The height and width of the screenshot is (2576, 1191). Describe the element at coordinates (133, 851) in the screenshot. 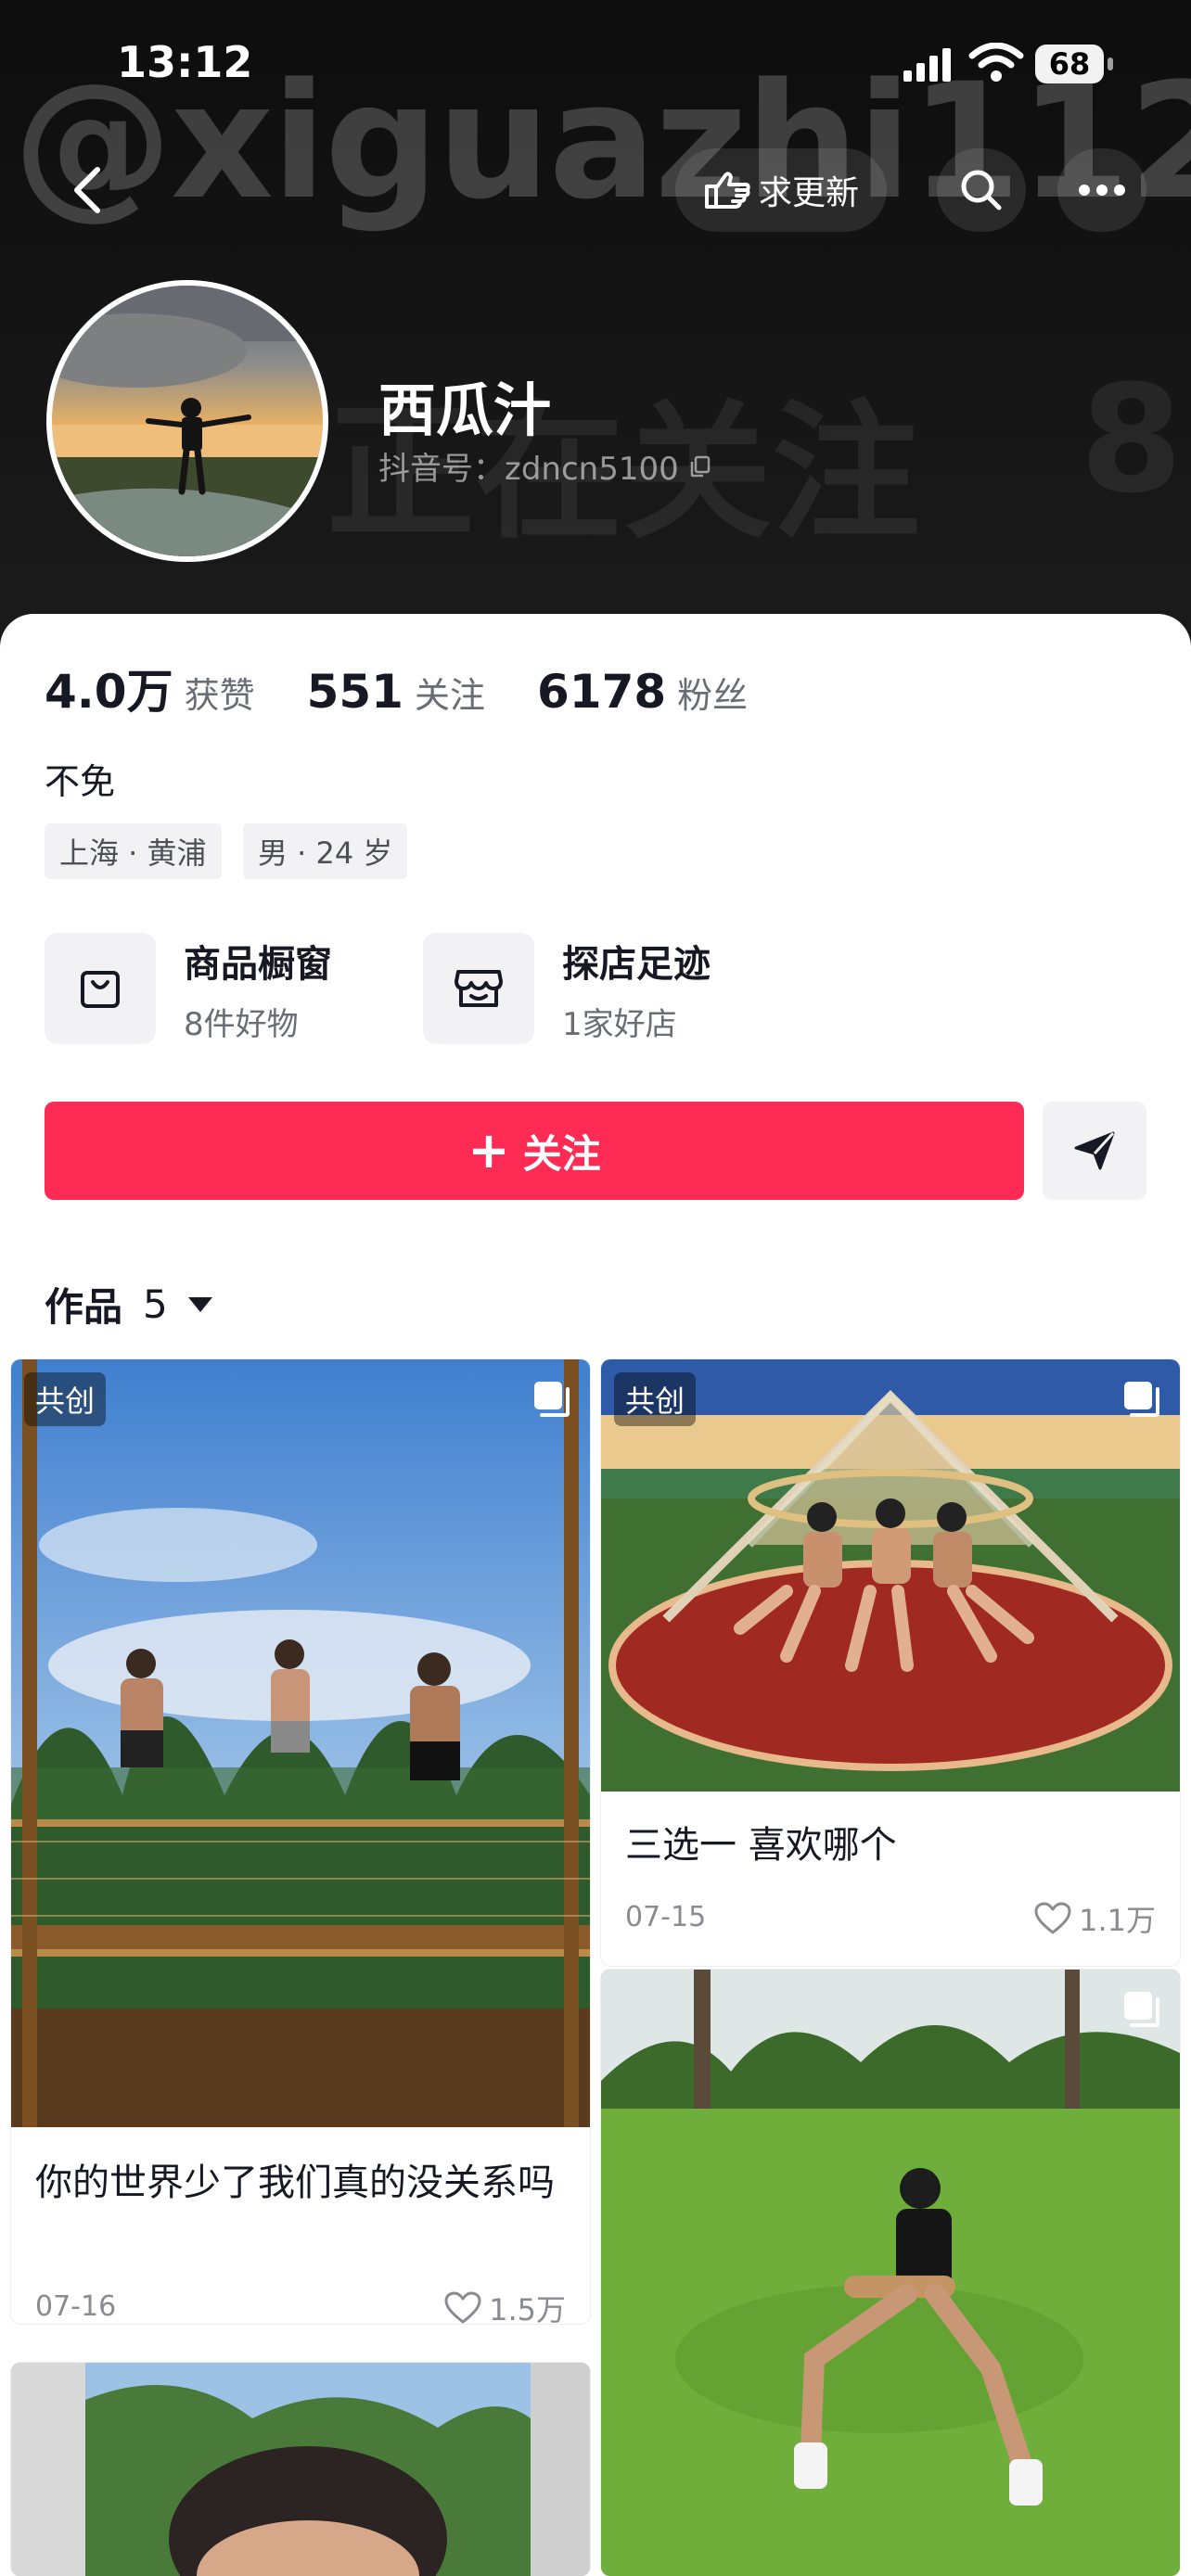

I see `location-tag: 上海 · 黄浦` at that location.